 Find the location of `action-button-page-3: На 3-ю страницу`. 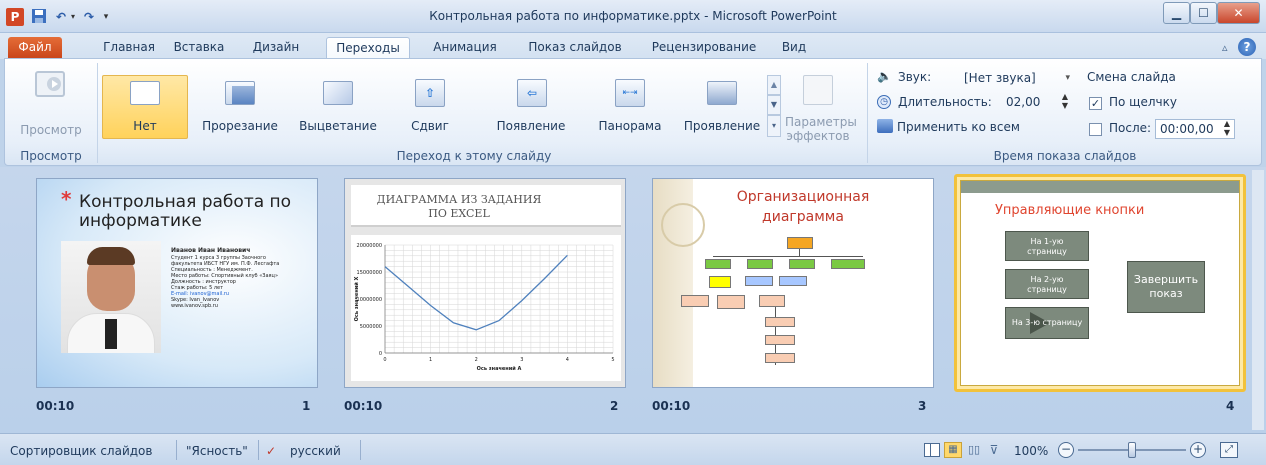

action-button-page-3: На 3-ю страницу is located at coordinates (1047, 323).